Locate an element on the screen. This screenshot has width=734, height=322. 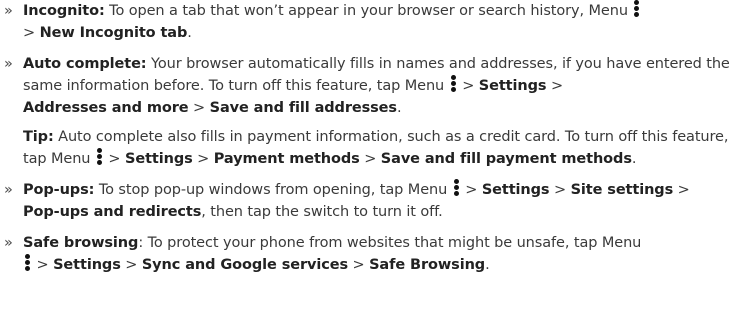
popups-item-site-settings: Site settings is located at coordinates (622, 190).